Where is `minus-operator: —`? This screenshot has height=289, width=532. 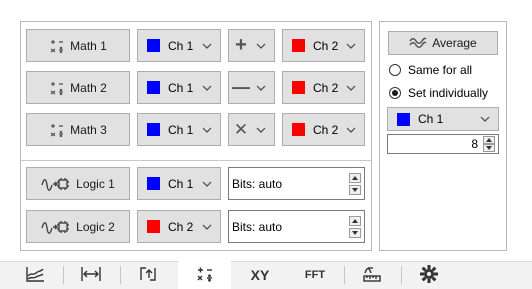 minus-operator: — is located at coordinates (241, 87).